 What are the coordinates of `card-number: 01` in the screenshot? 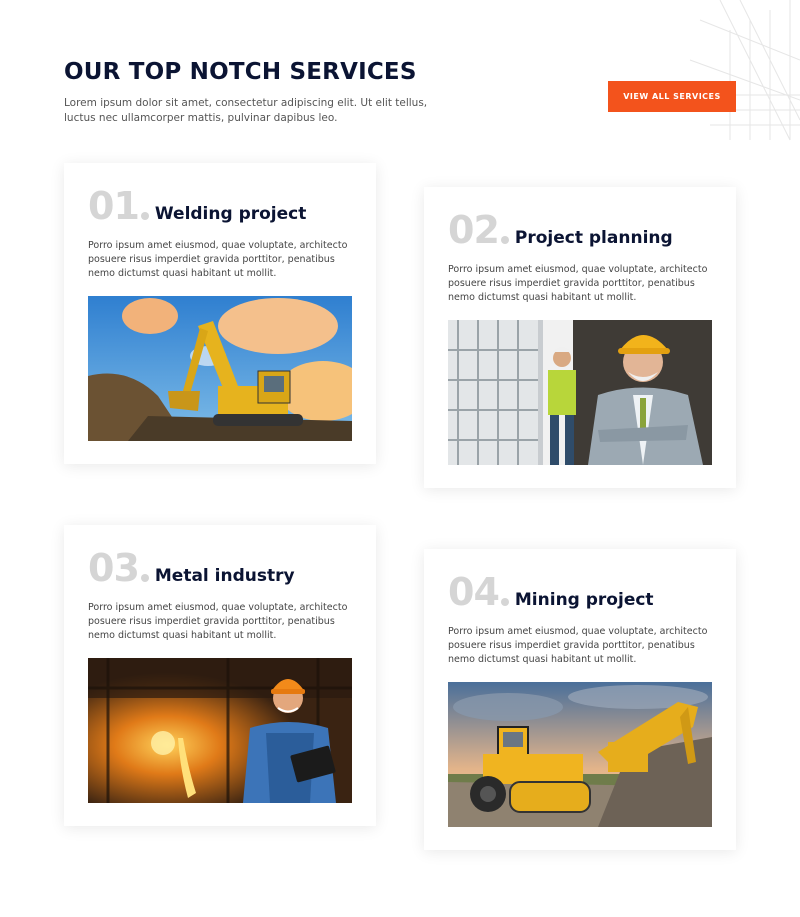 It's located at (114, 206).